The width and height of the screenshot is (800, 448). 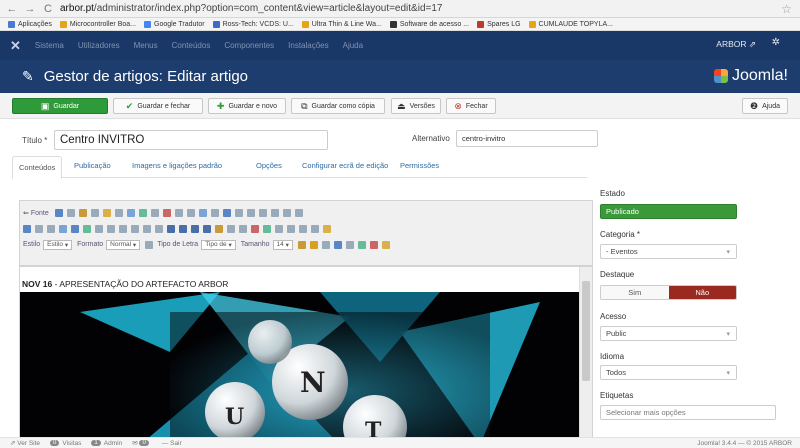 I want to click on categoria-select: - Eventos ▾, so click(x=668, y=251).